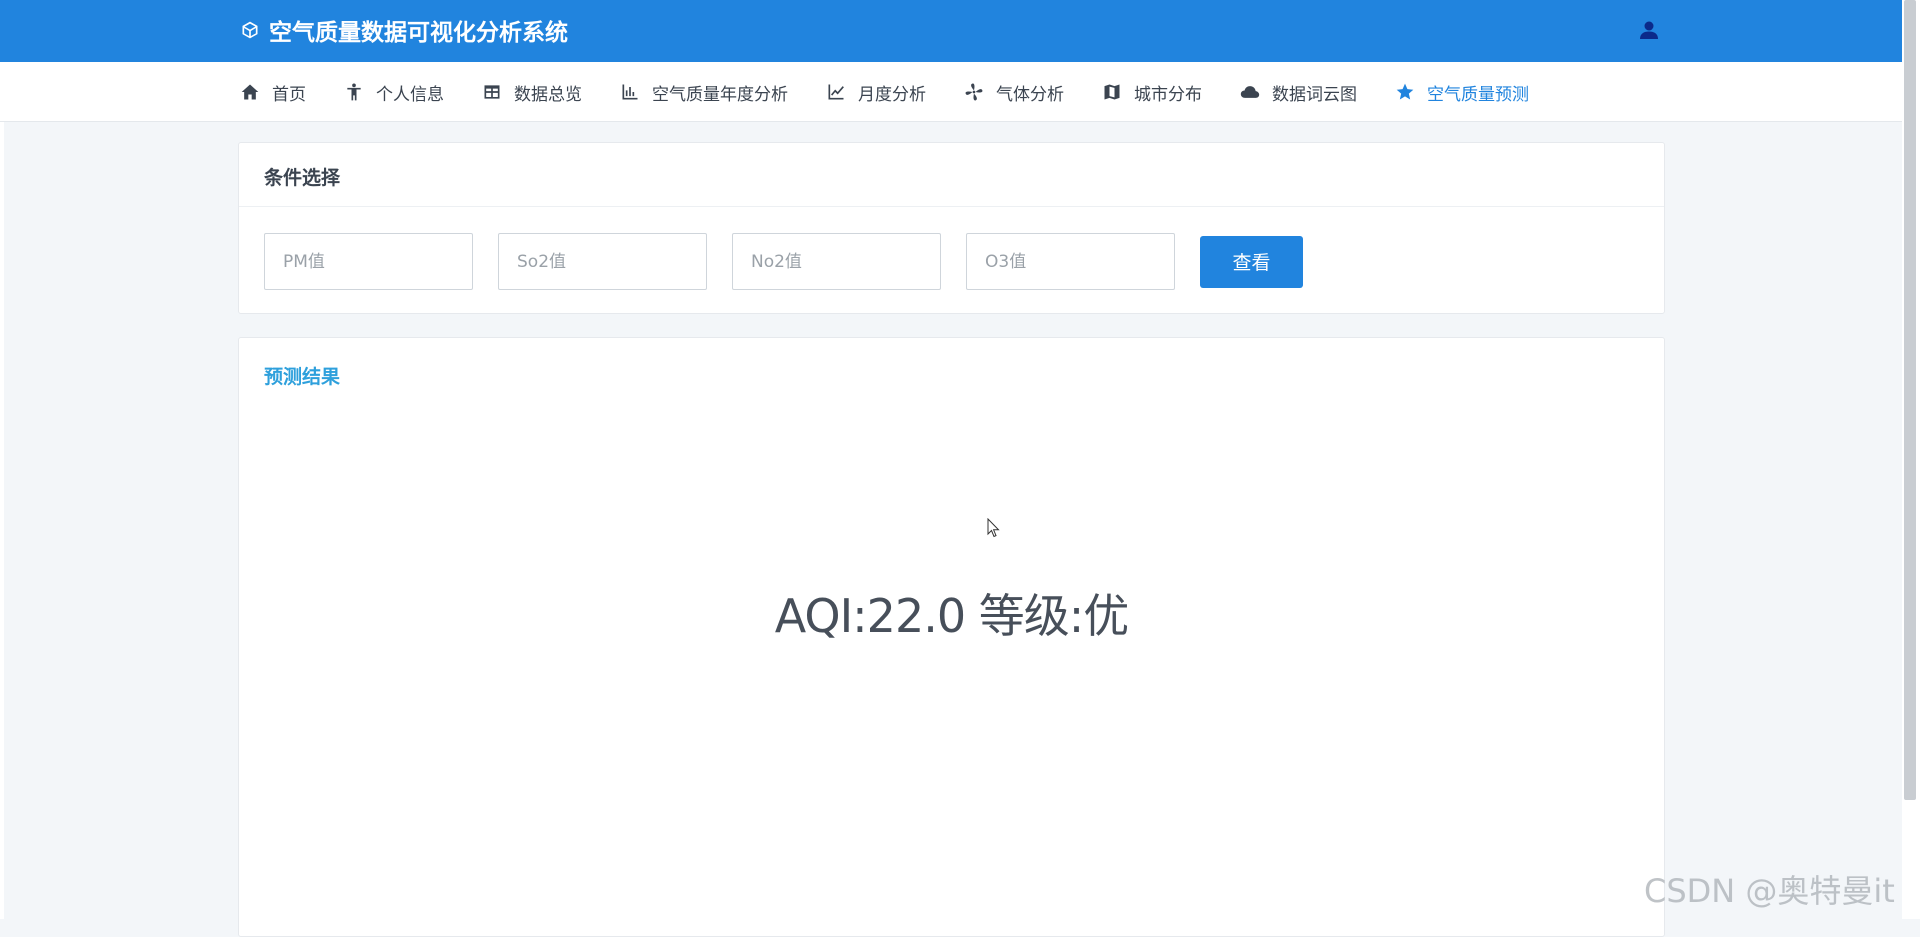 The width and height of the screenshot is (1920, 937). I want to click on nav-item-gas: 气体分析, so click(1014, 92).